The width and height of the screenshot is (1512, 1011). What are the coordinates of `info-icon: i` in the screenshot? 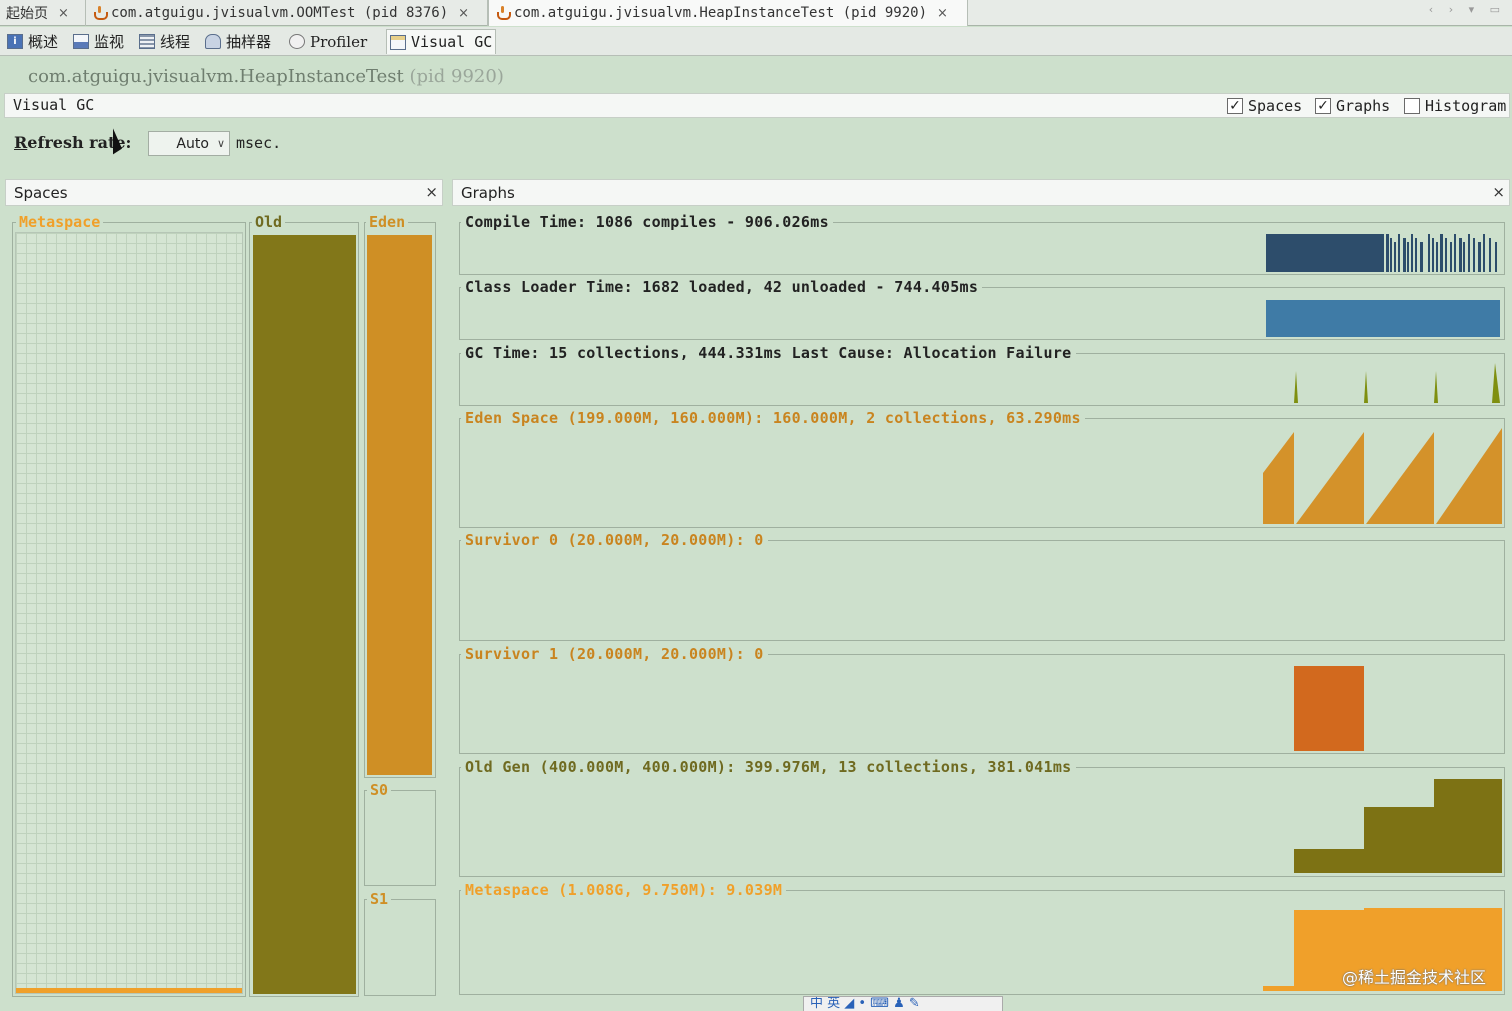 It's located at (15, 41).